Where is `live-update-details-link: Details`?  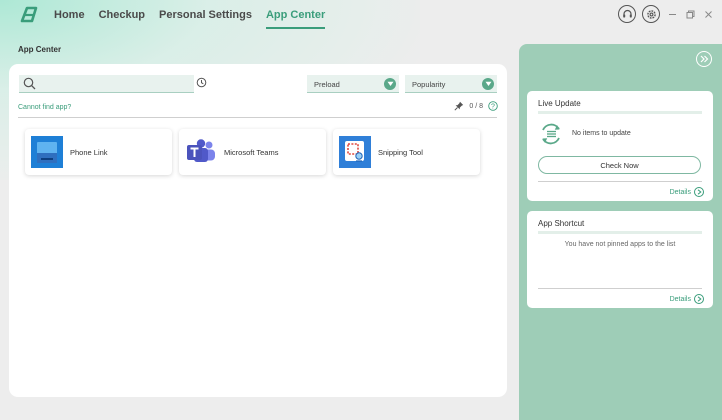
live-update-details-link: Details is located at coordinates (687, 192).